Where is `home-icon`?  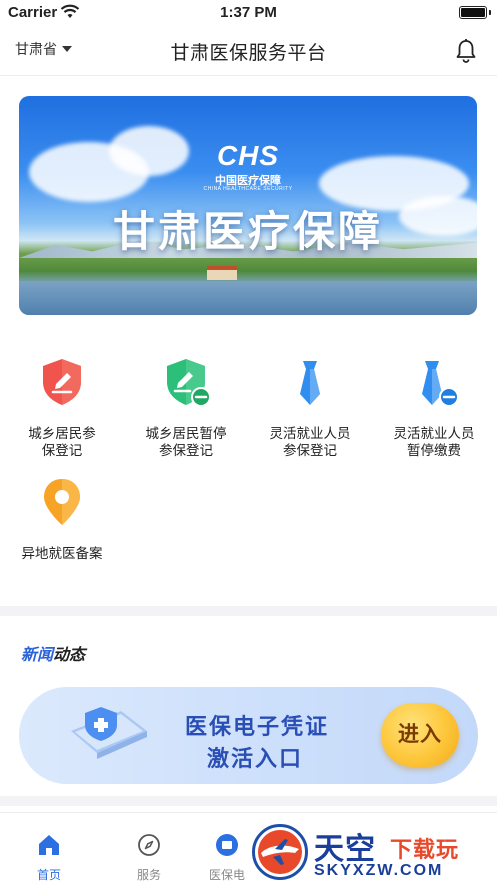 home-icon is located at coordinates (49, 845).